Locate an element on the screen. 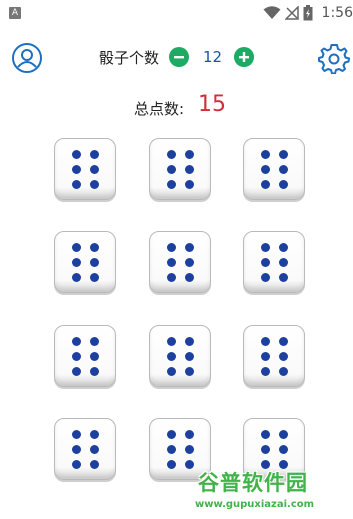 The height and width of the screenshot is (519, 353). wifi-icon is located at coordinates (272, 12).